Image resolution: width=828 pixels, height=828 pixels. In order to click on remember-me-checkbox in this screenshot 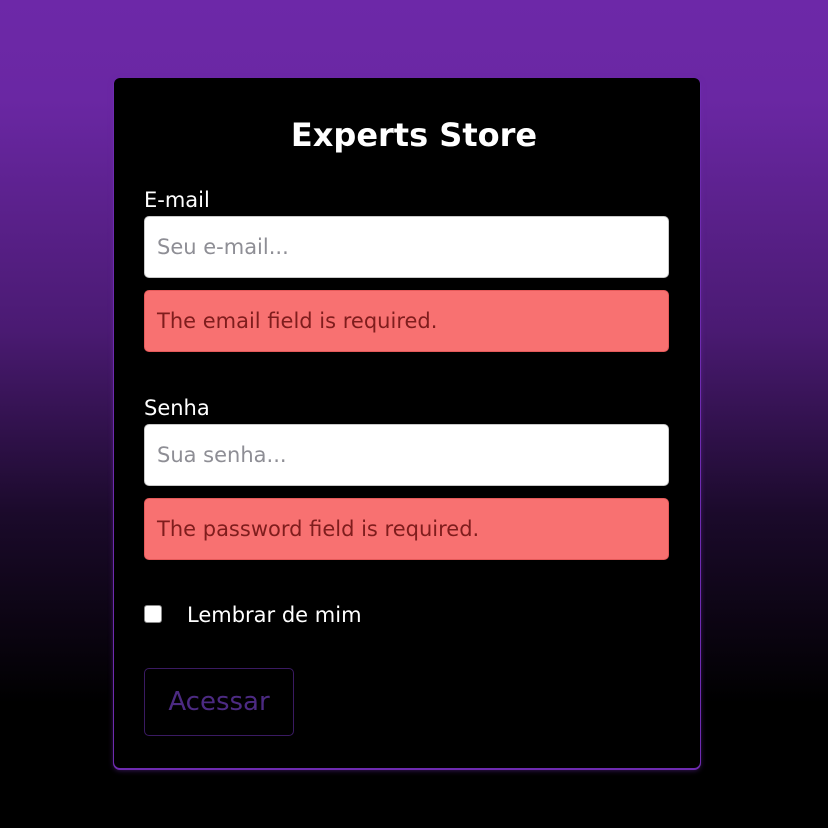, I will do `click(153, 614)`.